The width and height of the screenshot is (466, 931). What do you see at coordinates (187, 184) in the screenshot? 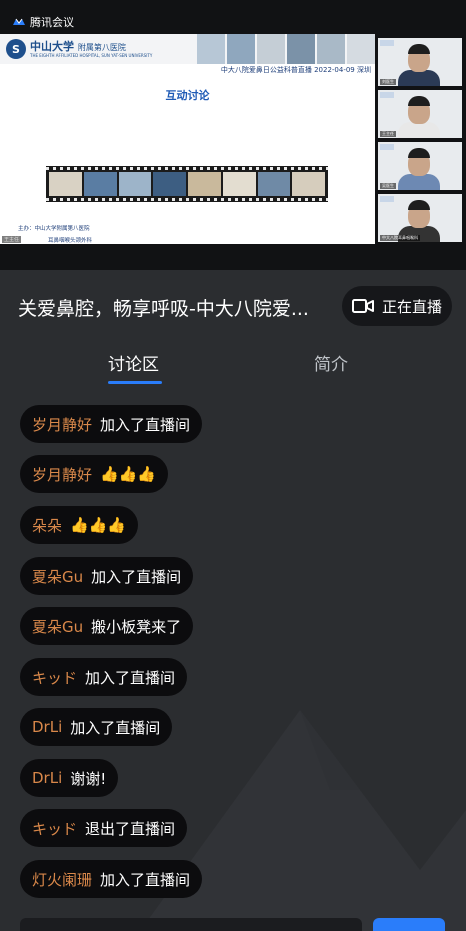
I see `photo-filmstrip` at bounding box center [187, 184].